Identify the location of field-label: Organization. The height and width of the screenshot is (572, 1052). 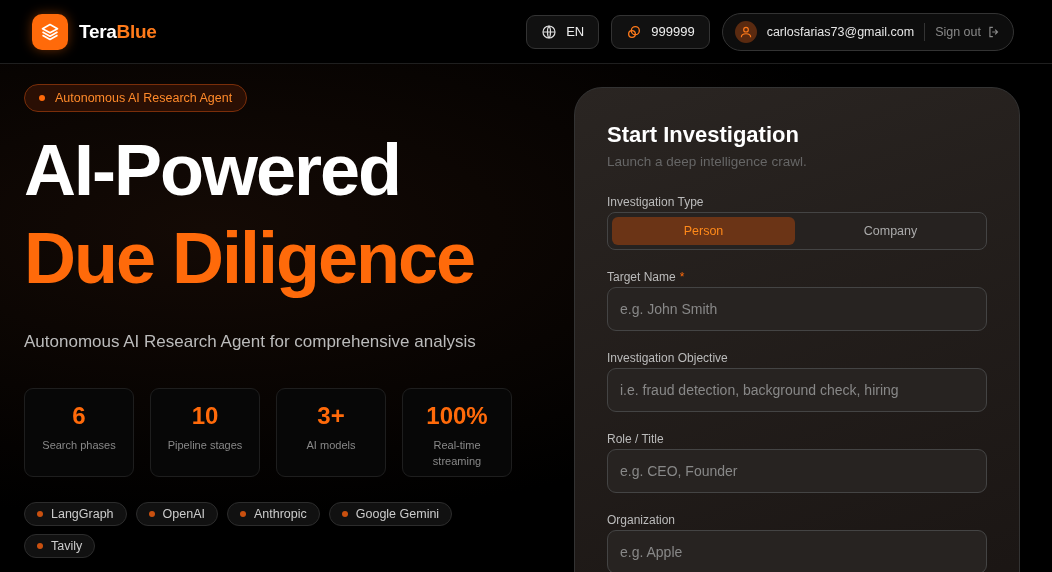
(641, 520).